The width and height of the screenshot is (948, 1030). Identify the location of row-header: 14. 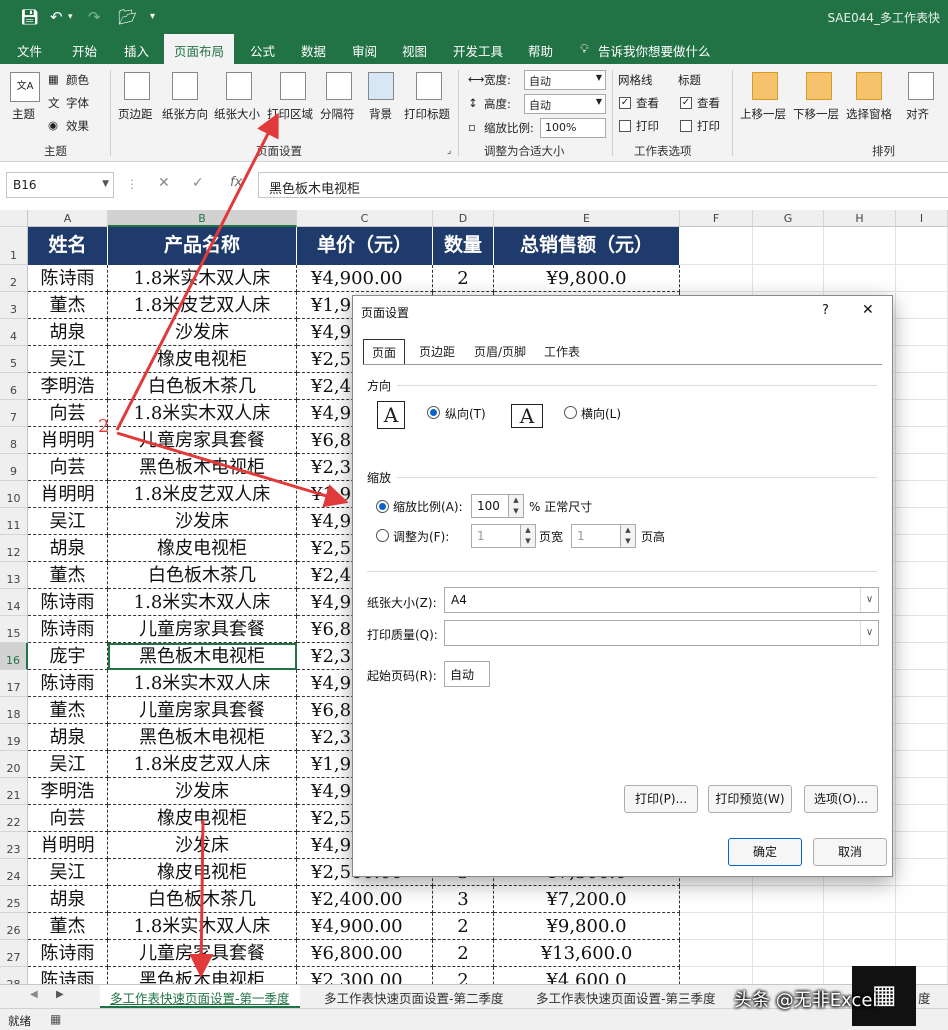
(14, 602).